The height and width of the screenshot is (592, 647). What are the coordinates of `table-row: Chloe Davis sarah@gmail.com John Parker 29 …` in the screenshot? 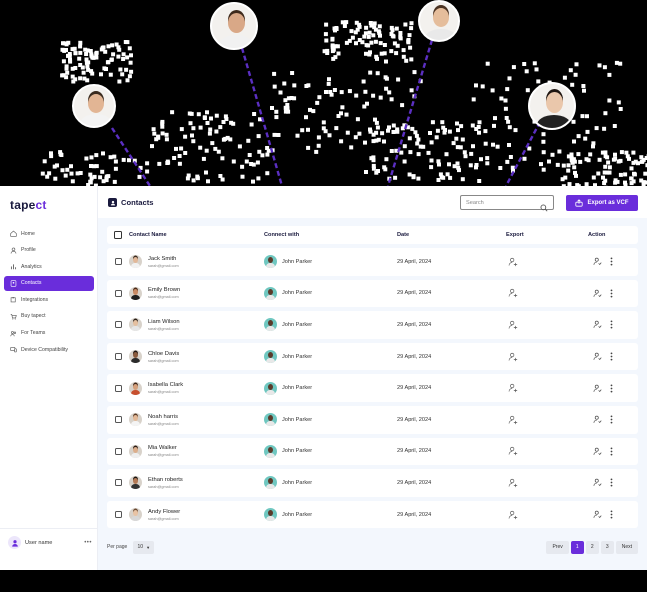 It's located at (372, 356).